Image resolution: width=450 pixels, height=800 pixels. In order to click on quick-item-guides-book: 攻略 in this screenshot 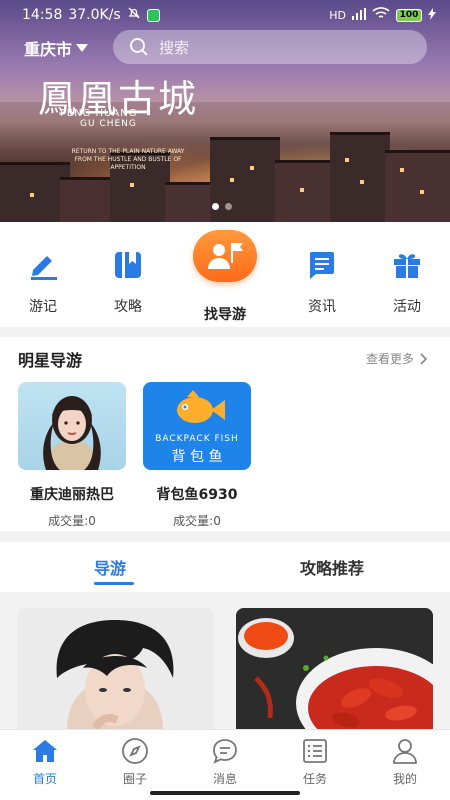, I will do `click(128, 282)`.